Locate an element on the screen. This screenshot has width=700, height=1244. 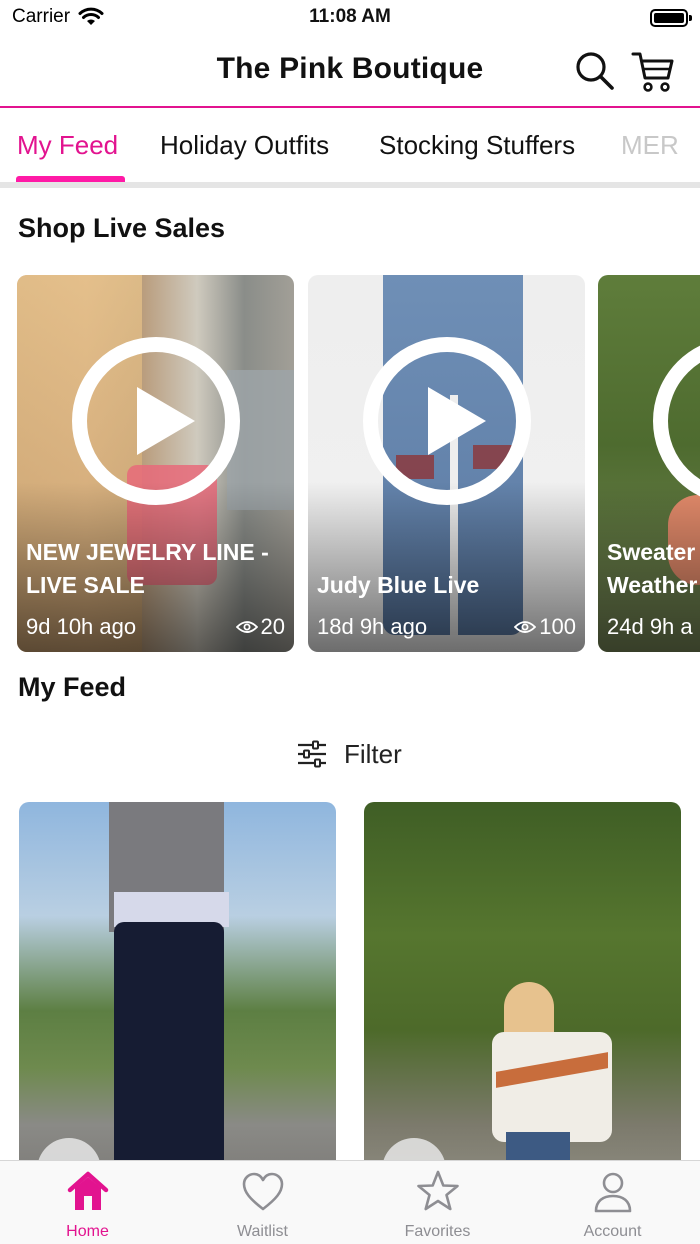
home-icon is located at coordinates (88, 1190).